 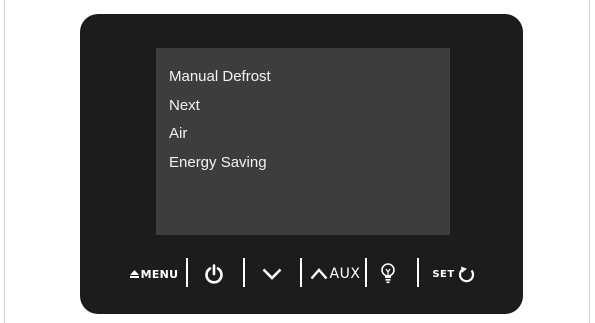 What do you see at coordinates (345, 274) in the screenshot?
I see `aux-label: AUX` at bounding box center [345, 274].